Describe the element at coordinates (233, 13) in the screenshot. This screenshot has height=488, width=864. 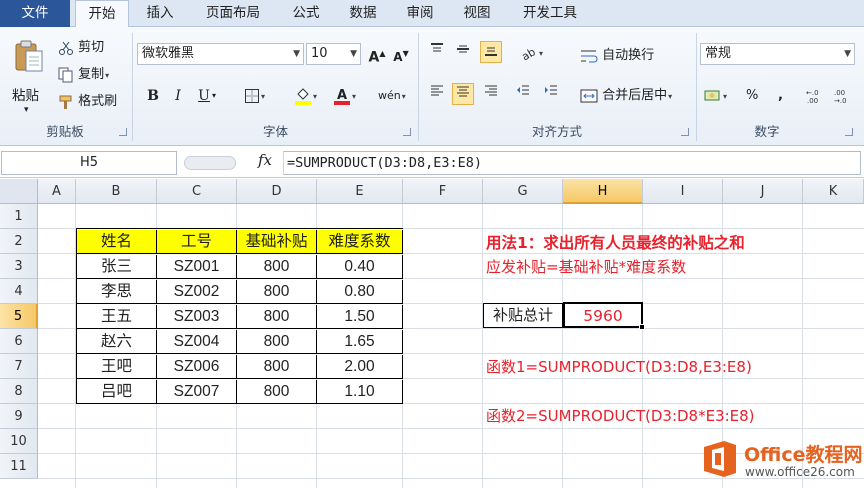
I see `tab-page-layout: 页面布局` at that location.